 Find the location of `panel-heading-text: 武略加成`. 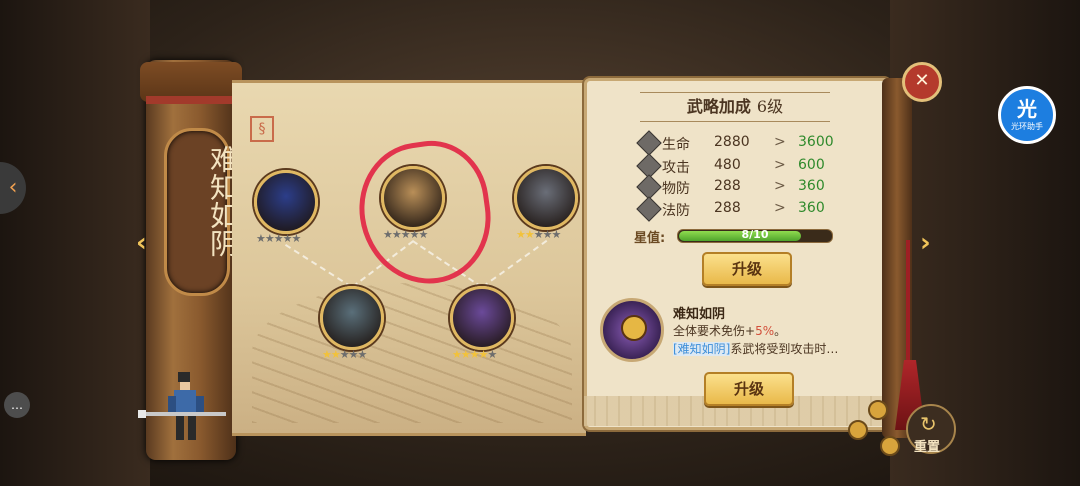

panel-heading-text: 武略加成 is located at coordinates (718, 106).